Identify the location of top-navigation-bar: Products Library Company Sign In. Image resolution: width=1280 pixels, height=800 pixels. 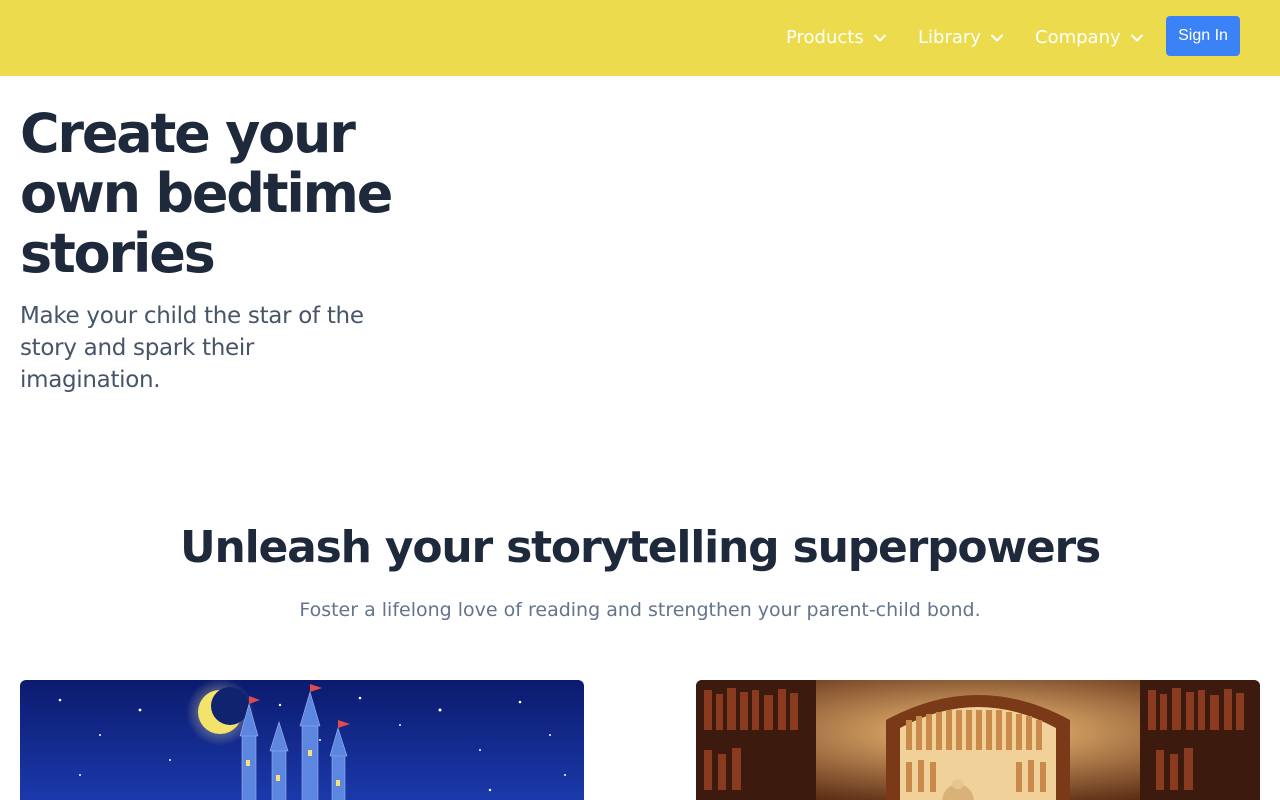
(640, 38).